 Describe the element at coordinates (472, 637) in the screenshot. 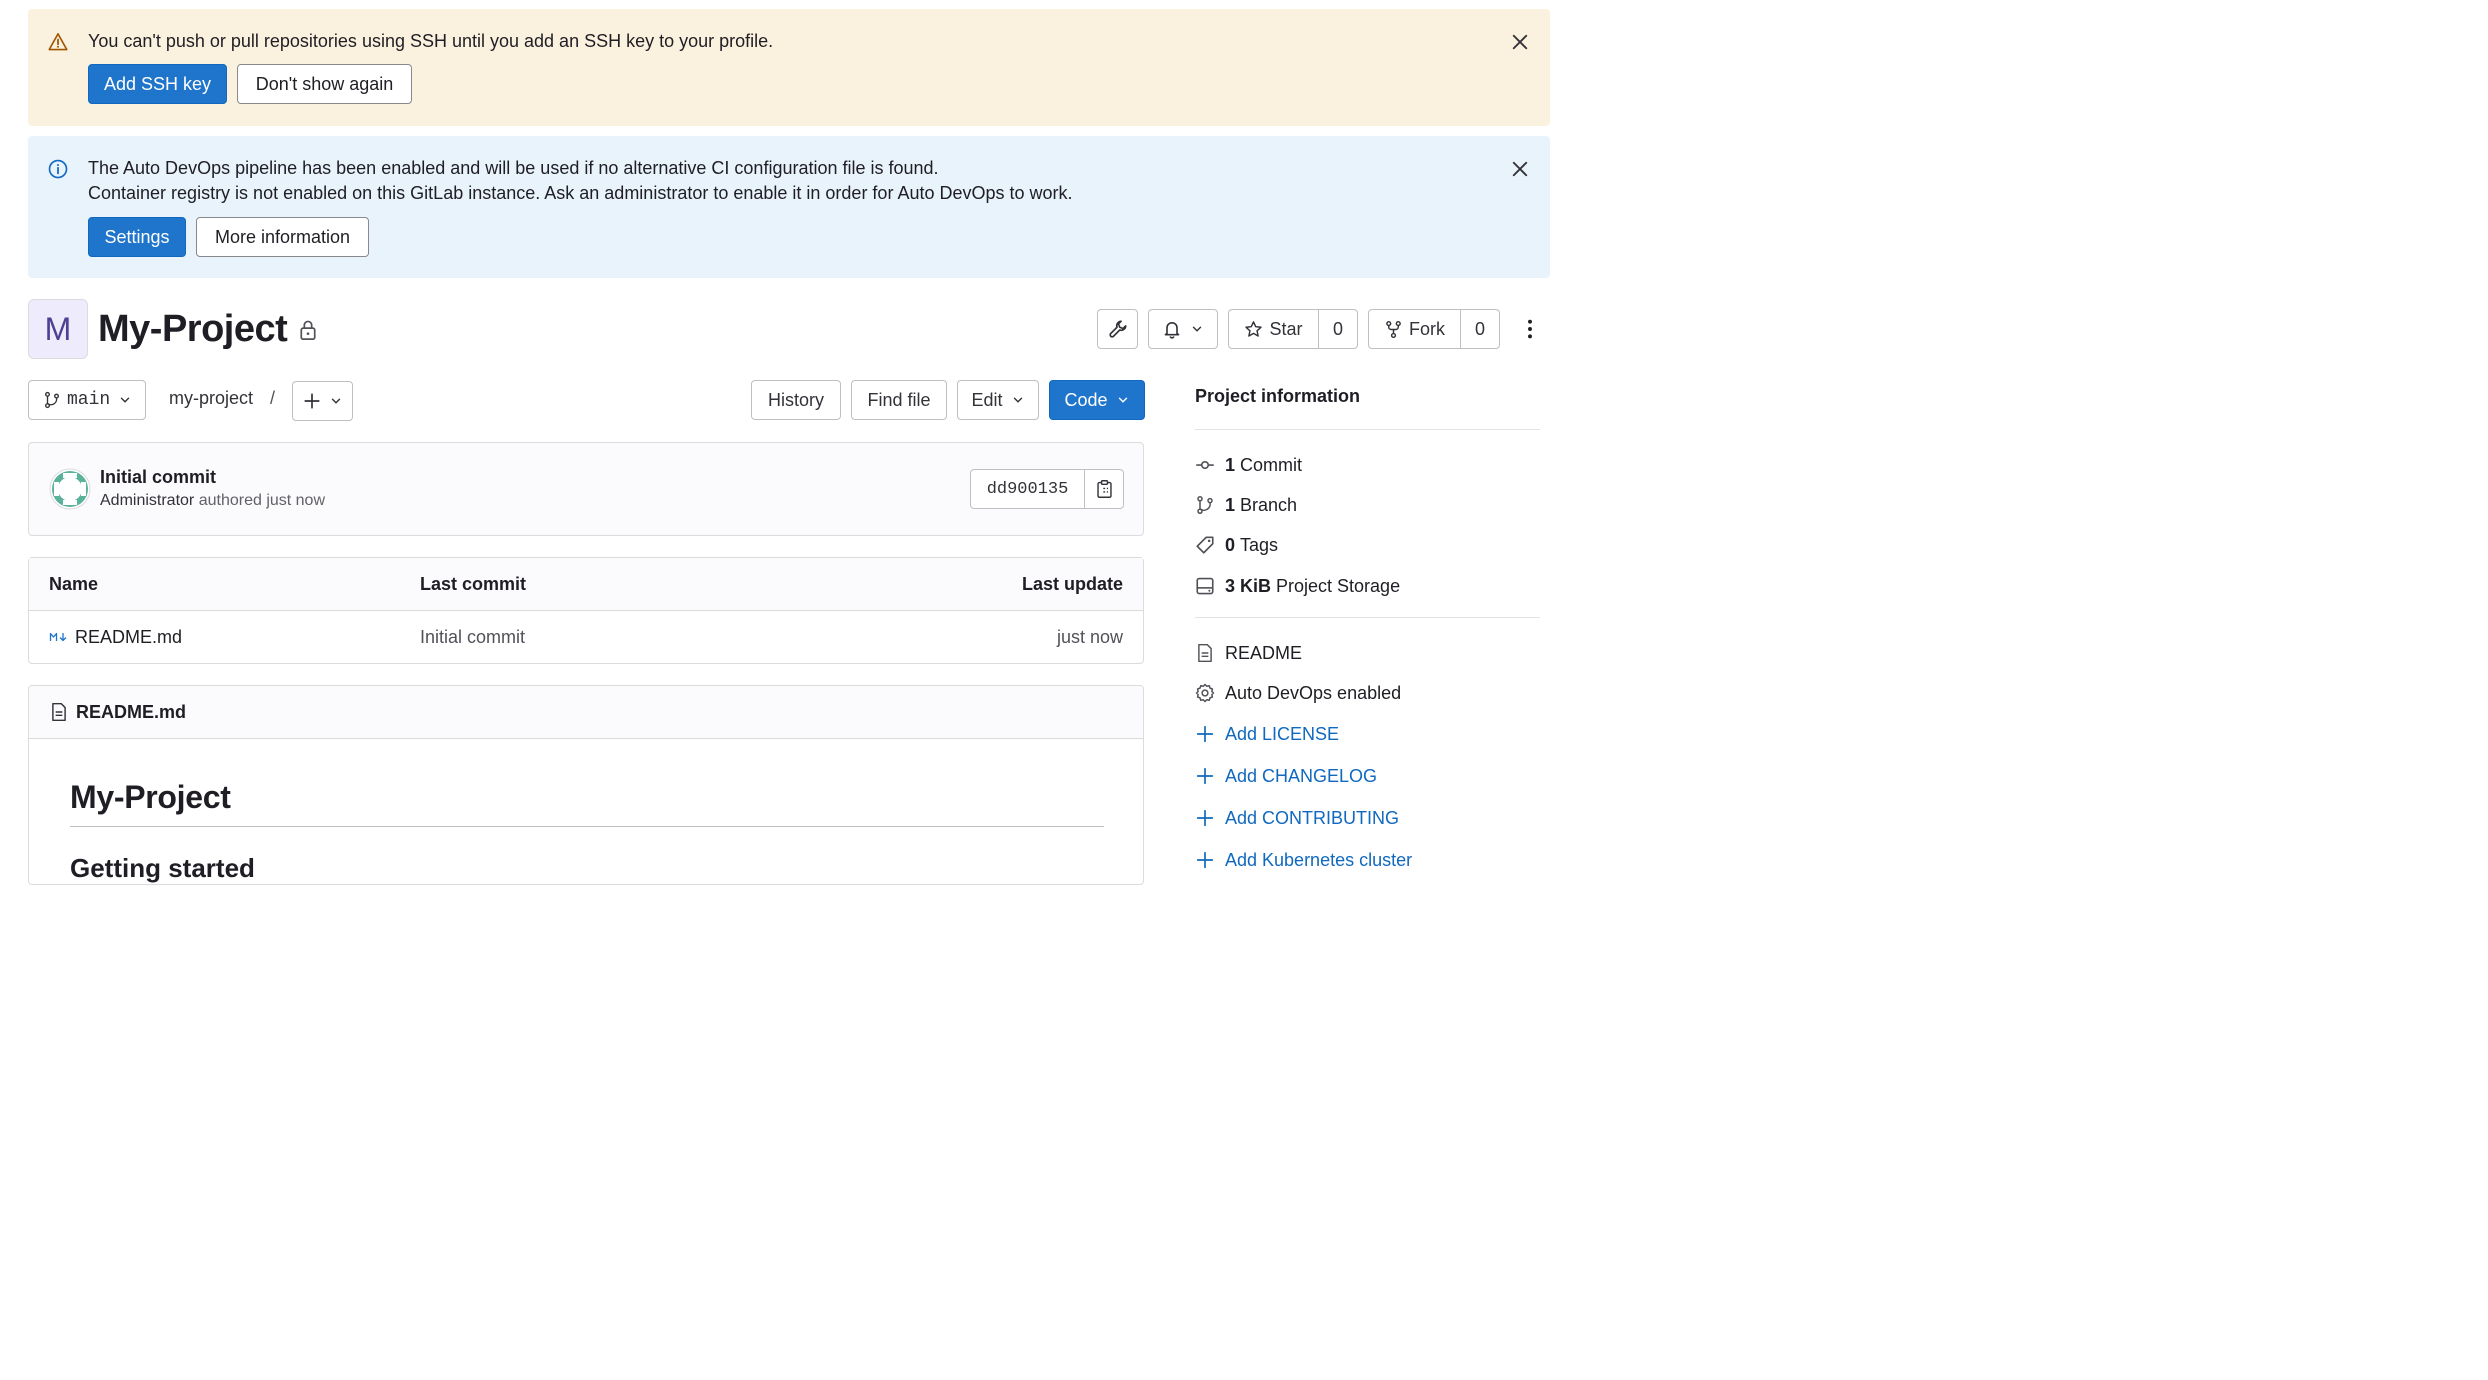

I see `file-commit-message: Initial commit` at that location.